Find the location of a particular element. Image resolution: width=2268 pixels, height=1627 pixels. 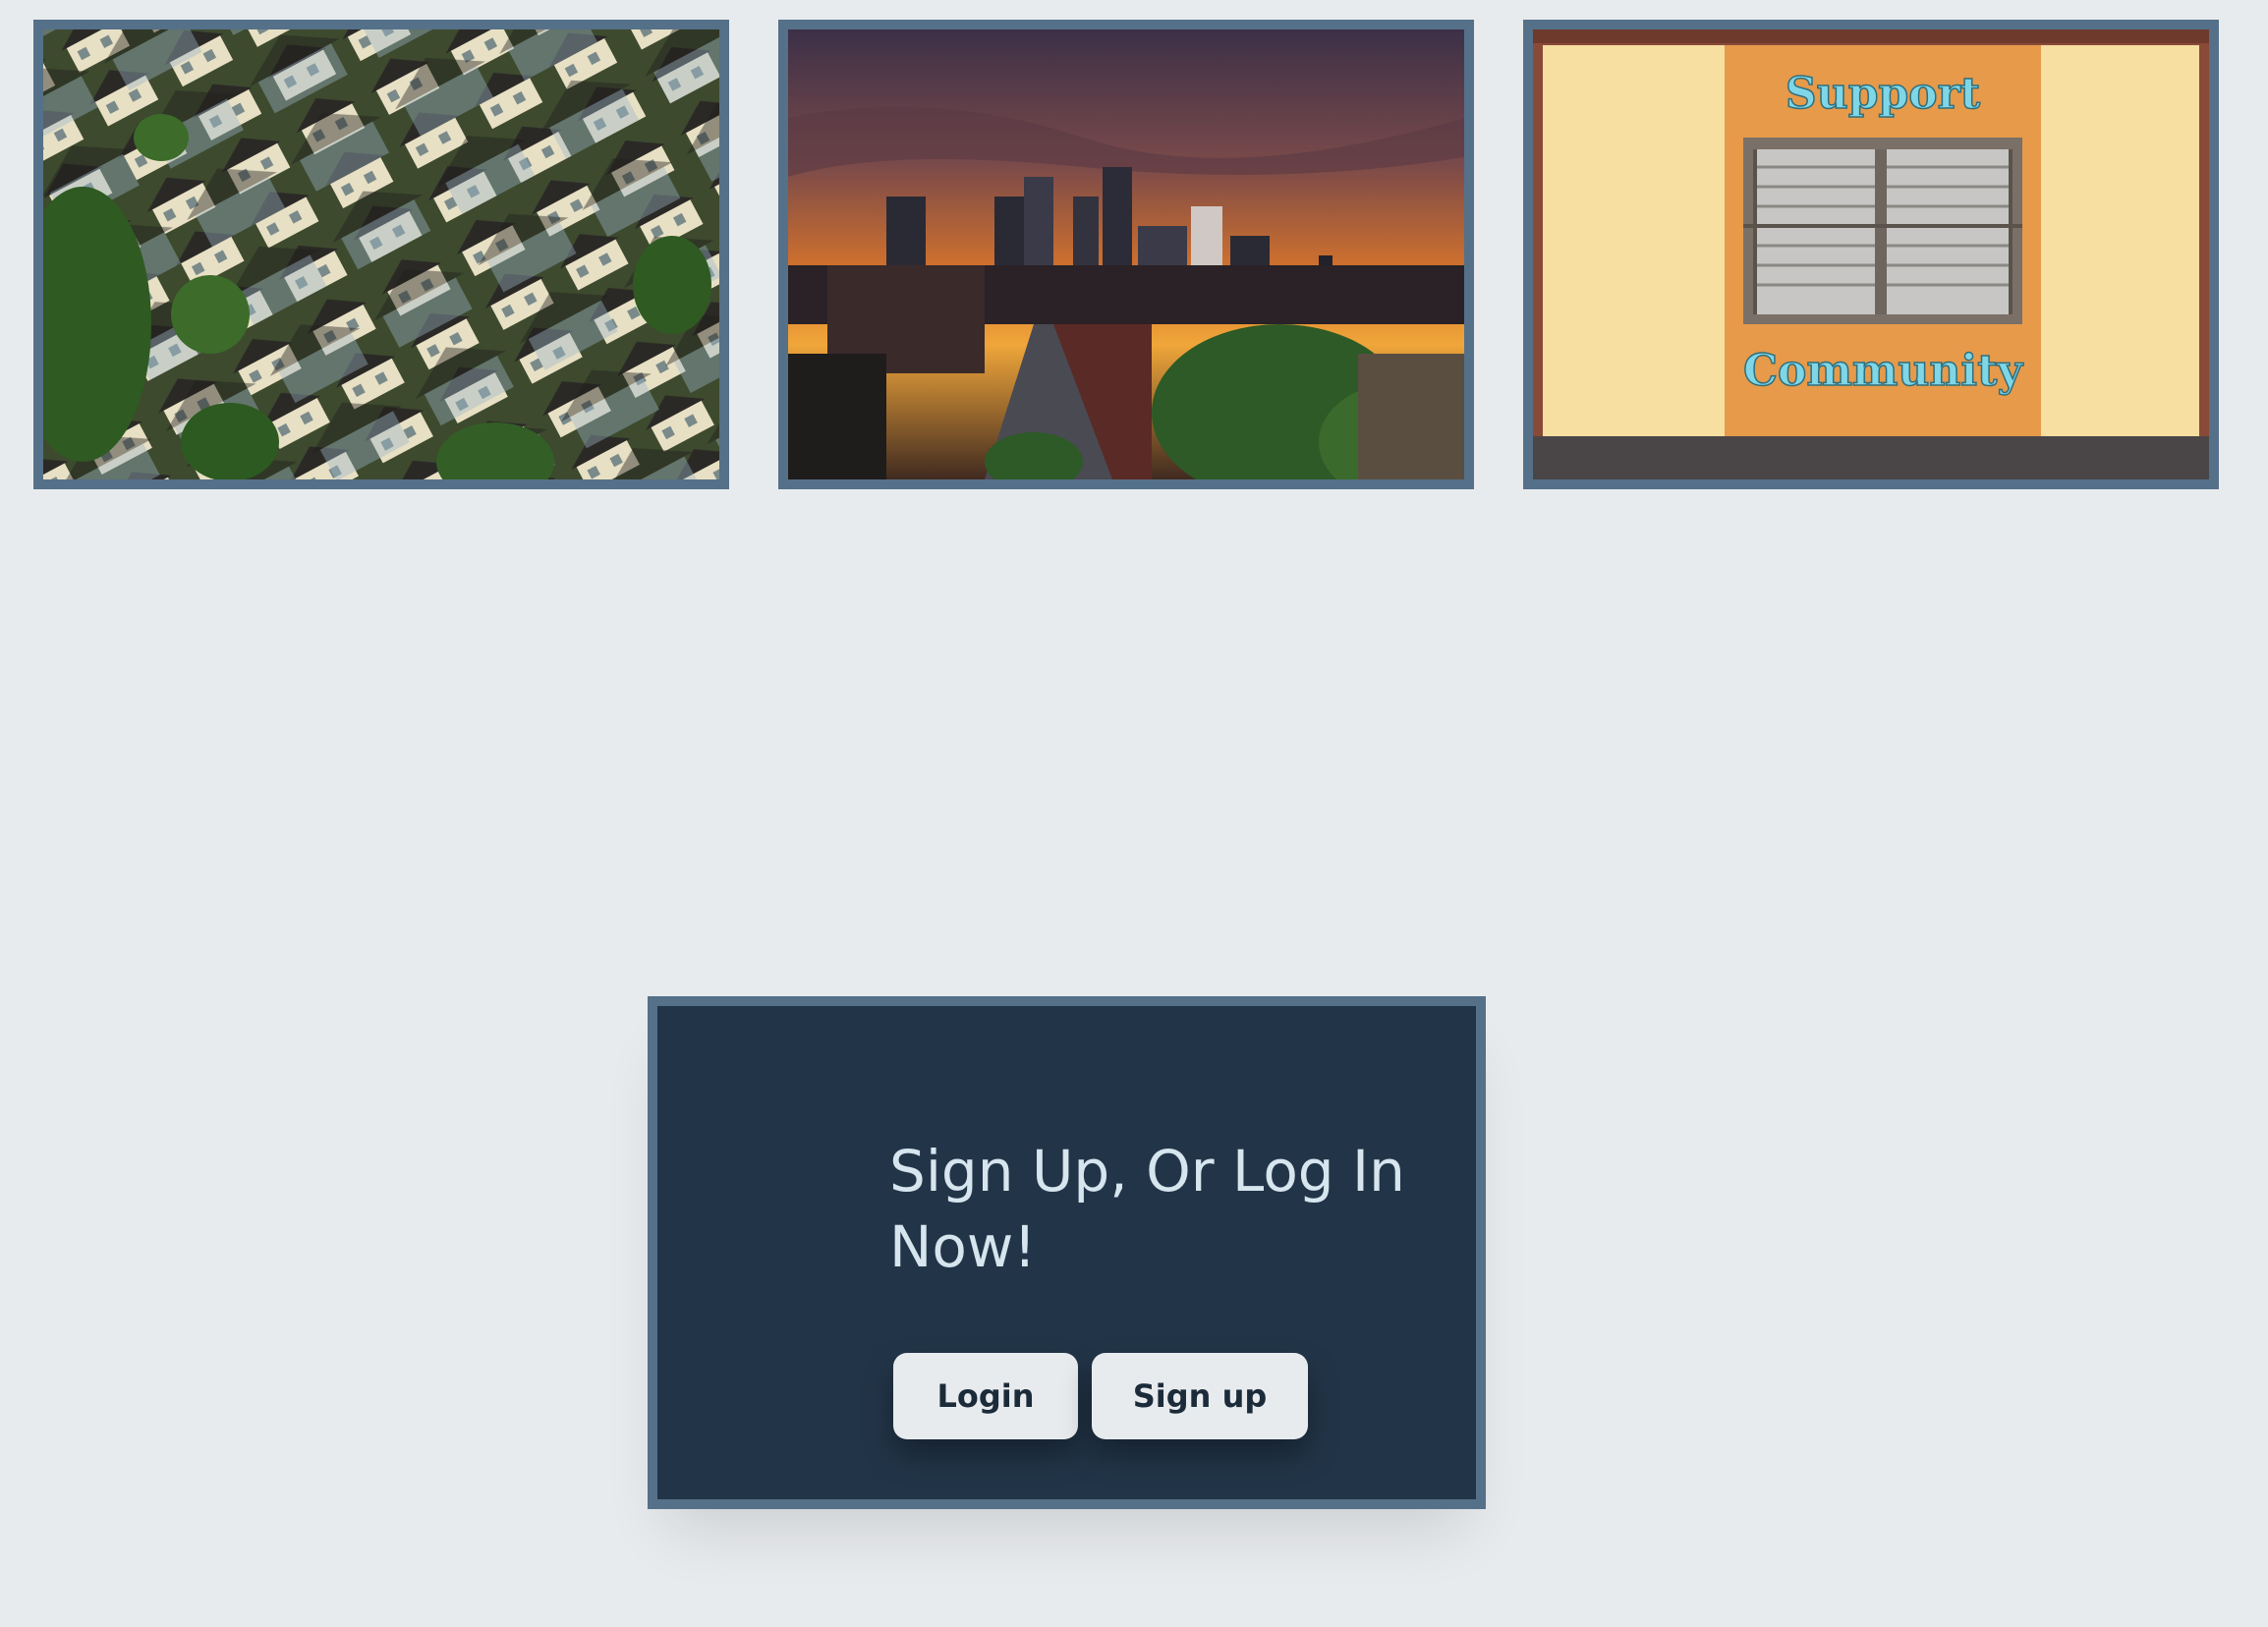

houses-photo is located at coordinates (381, 254).